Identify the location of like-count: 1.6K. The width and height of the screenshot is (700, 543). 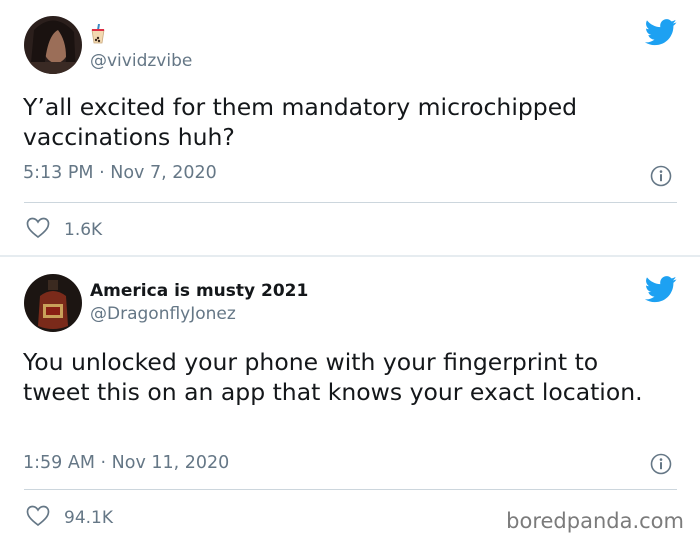
(83, 230).